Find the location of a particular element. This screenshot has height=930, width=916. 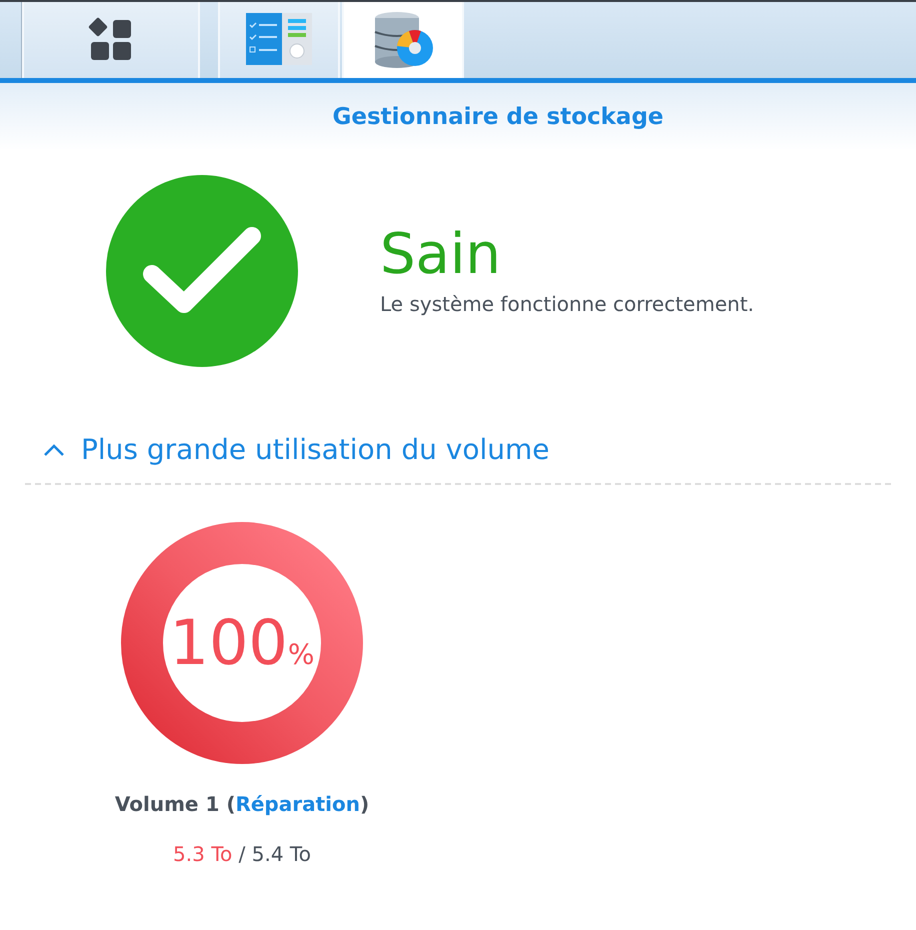

window-title: Gestionnaire de stockage is located at coordinates (498, 117).